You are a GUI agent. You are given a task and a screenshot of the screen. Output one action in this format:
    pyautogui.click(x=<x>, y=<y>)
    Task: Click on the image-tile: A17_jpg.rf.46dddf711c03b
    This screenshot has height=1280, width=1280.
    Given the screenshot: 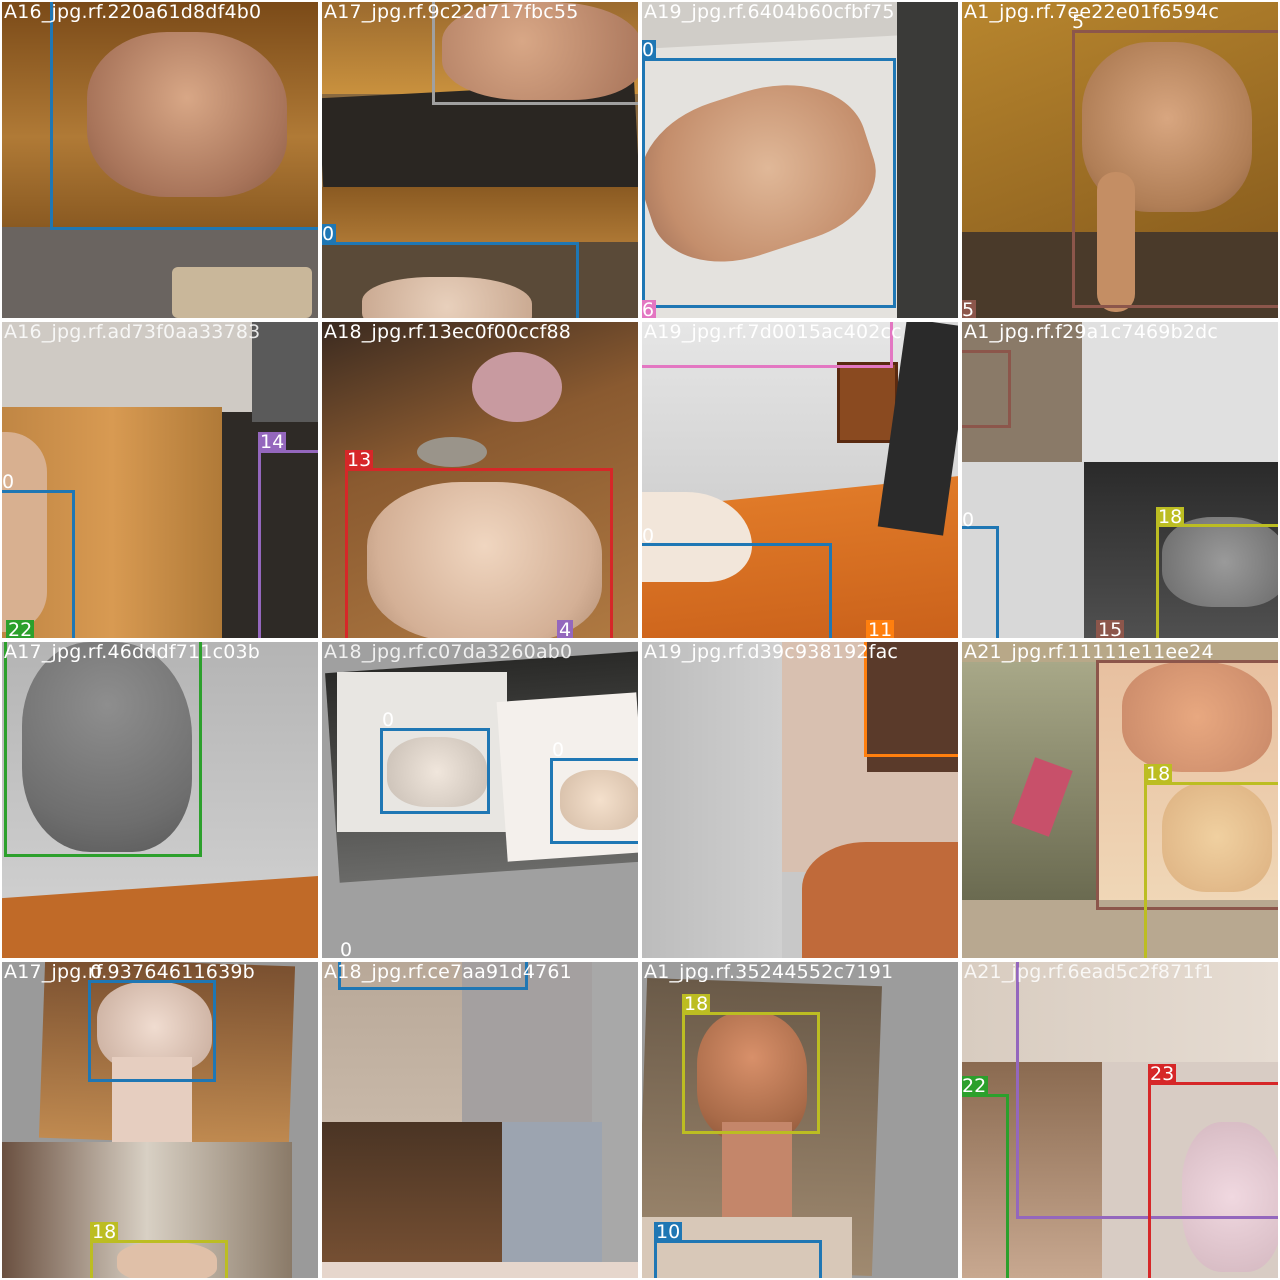 What is the action you would take?
    pyautogui.click(x=160, y=800)
    